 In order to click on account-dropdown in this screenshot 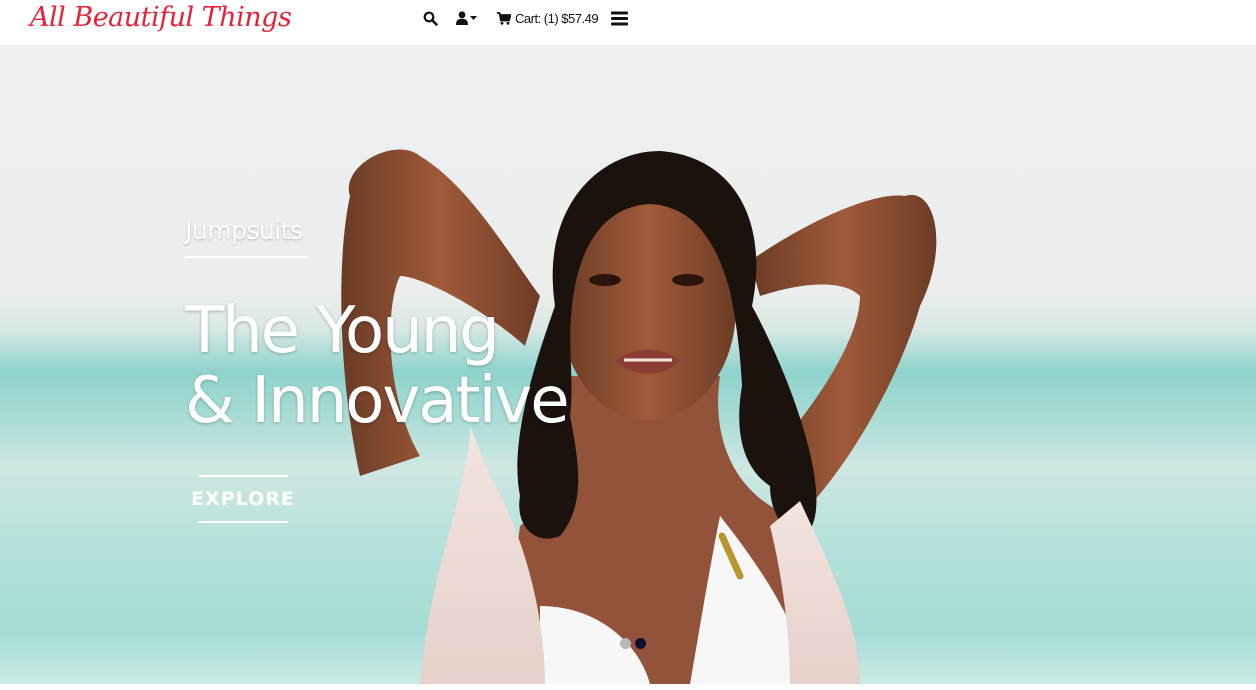, I will do `click(467, 18)`.